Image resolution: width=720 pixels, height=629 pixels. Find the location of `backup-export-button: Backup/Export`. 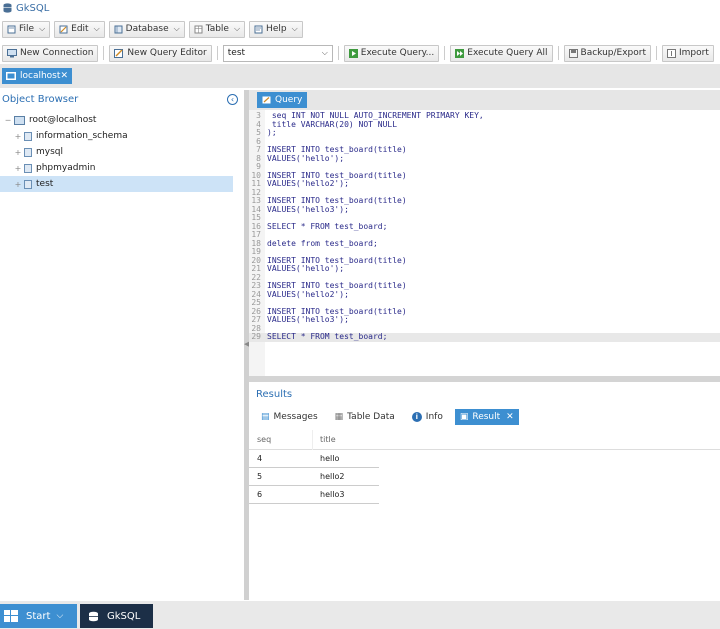

backup-export-button: Backup/Export is located at coordinates (607, 53).